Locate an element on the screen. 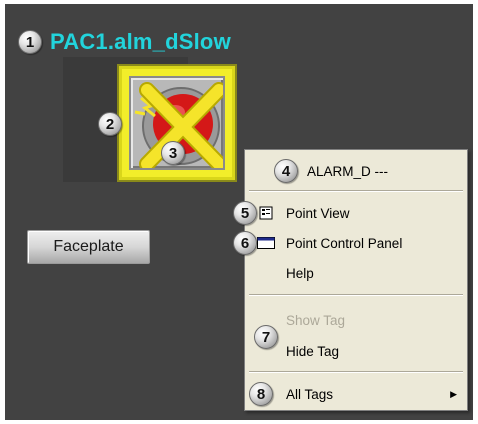 The width and height of the screenshot is (478, 424). menu-item-point-view: 5 Point View is located at coordinates (350, 213).